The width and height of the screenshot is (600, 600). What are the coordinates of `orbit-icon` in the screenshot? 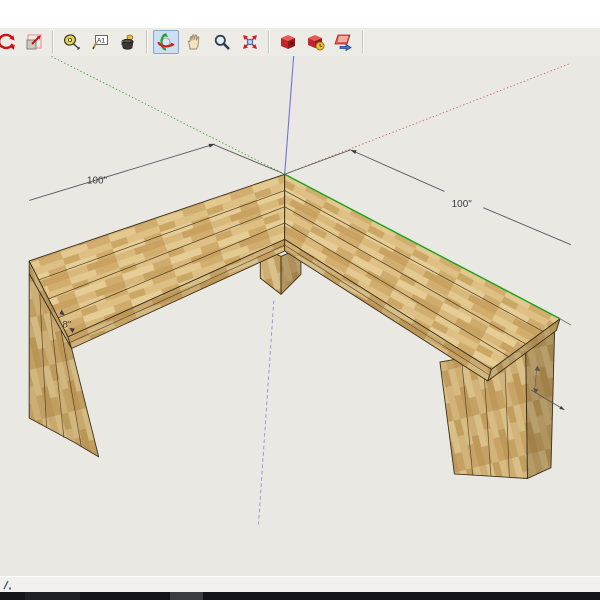 It's located at (166, 42).